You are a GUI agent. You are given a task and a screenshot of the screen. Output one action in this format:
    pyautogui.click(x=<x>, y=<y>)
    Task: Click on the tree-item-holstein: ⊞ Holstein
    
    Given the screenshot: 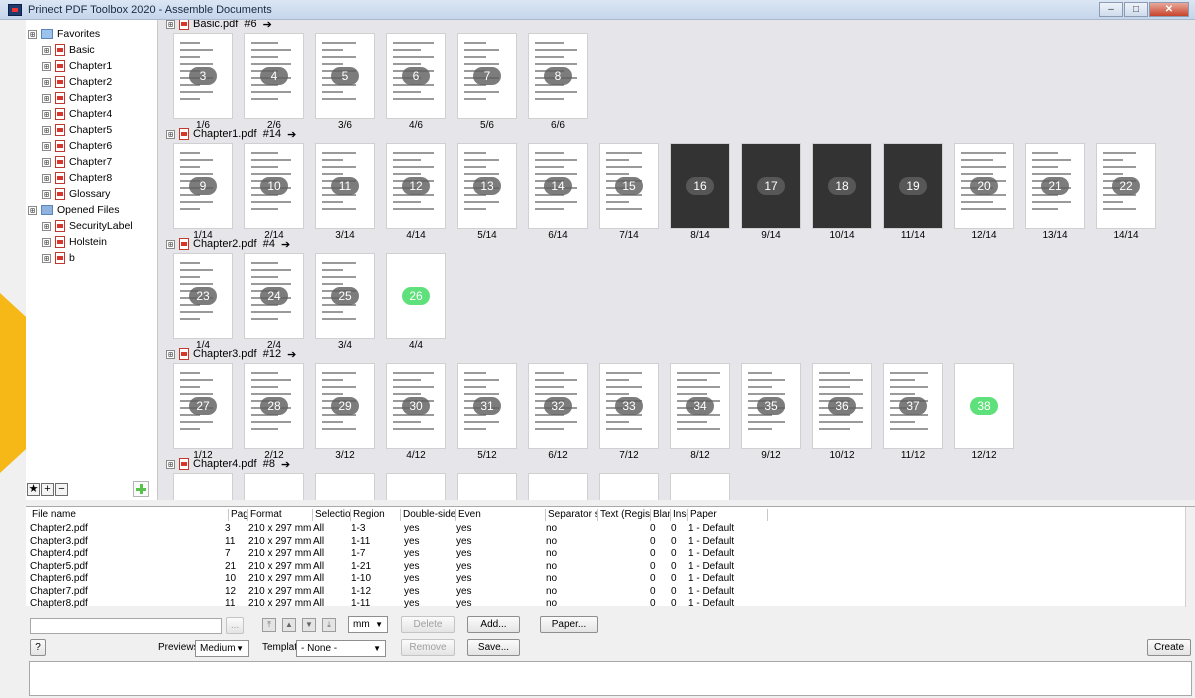 What is the action you would take?
    pyautogui.click(x=74, y=242)
    